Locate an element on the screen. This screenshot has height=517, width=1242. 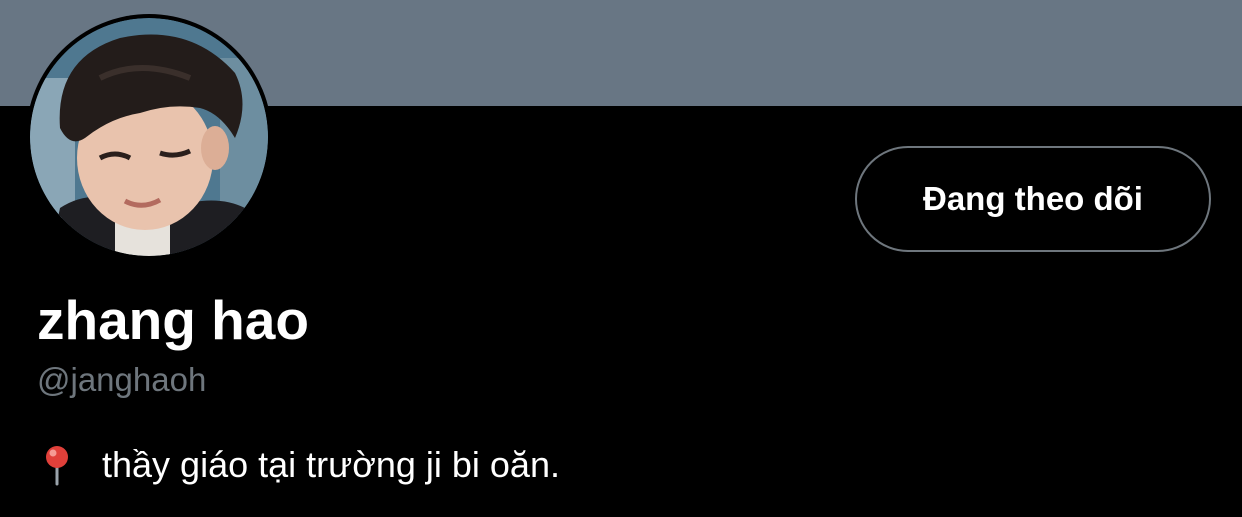
following-button: Đang theo dõi is located at coordinates (1033, 199).